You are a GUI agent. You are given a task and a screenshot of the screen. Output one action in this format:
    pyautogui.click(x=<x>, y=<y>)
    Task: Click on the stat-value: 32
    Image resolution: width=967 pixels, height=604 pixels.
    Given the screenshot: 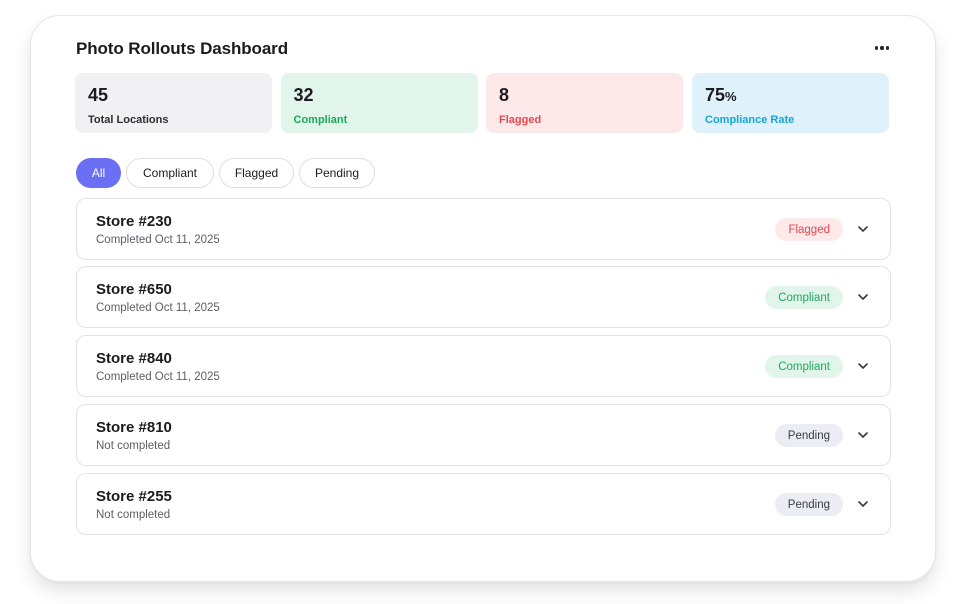 What is the action you would take?
    pyautogui.click(x=303, y=95)
    